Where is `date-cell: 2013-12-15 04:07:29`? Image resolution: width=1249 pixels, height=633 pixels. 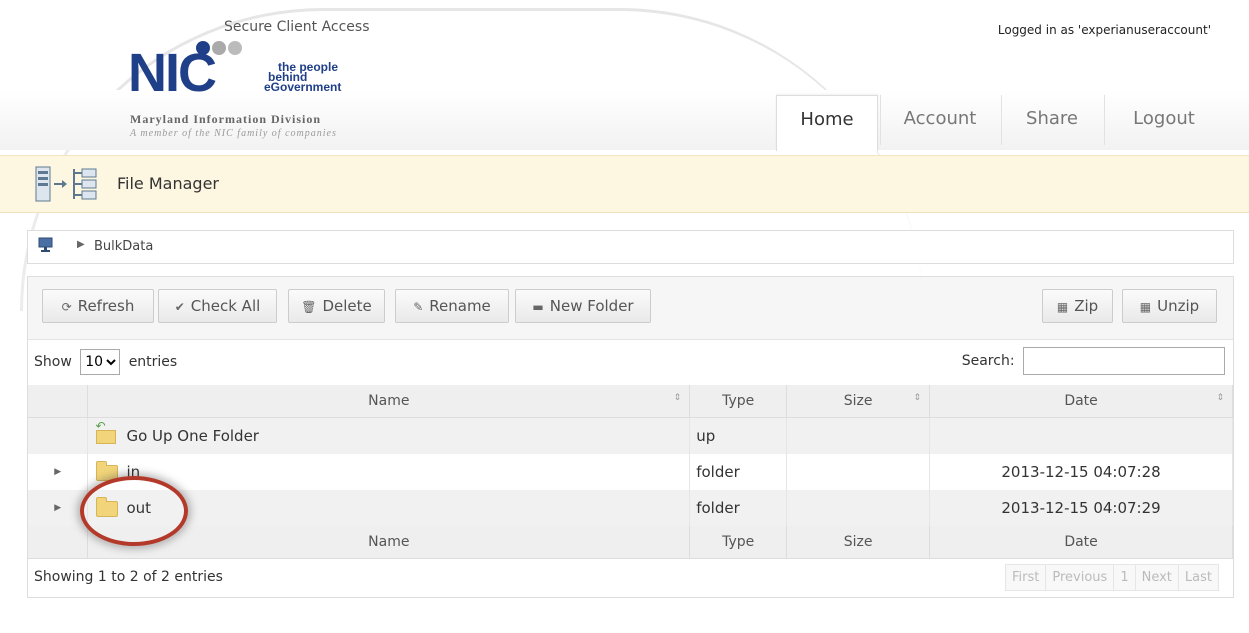 date-cell: 2013-12-15 04:07:29 is located at coordinates (1081, 508).